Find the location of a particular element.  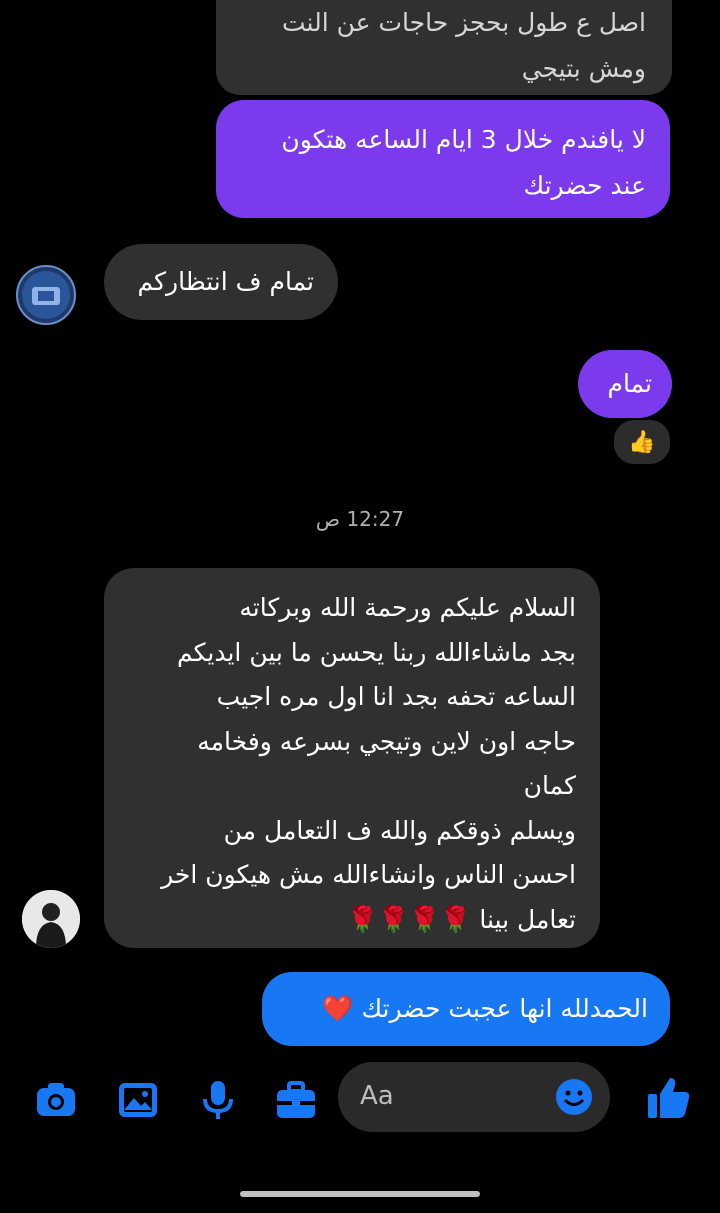

message-text: الحمدلله انها عجبت حضرتك is located at coordinates (504, 1008).